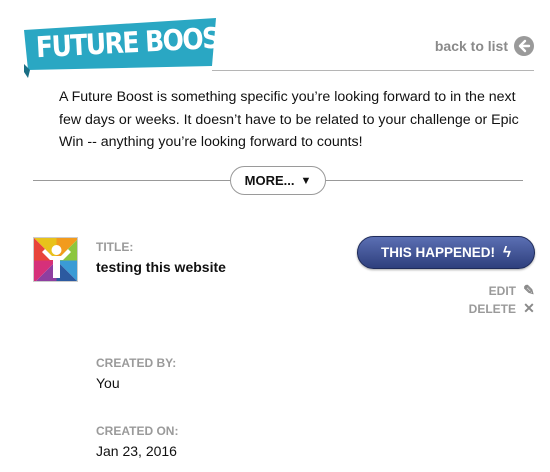 Image resolution: width=550 pixels, height=472 pixels. I want to click on created-by-value: You, so click(108, 383).